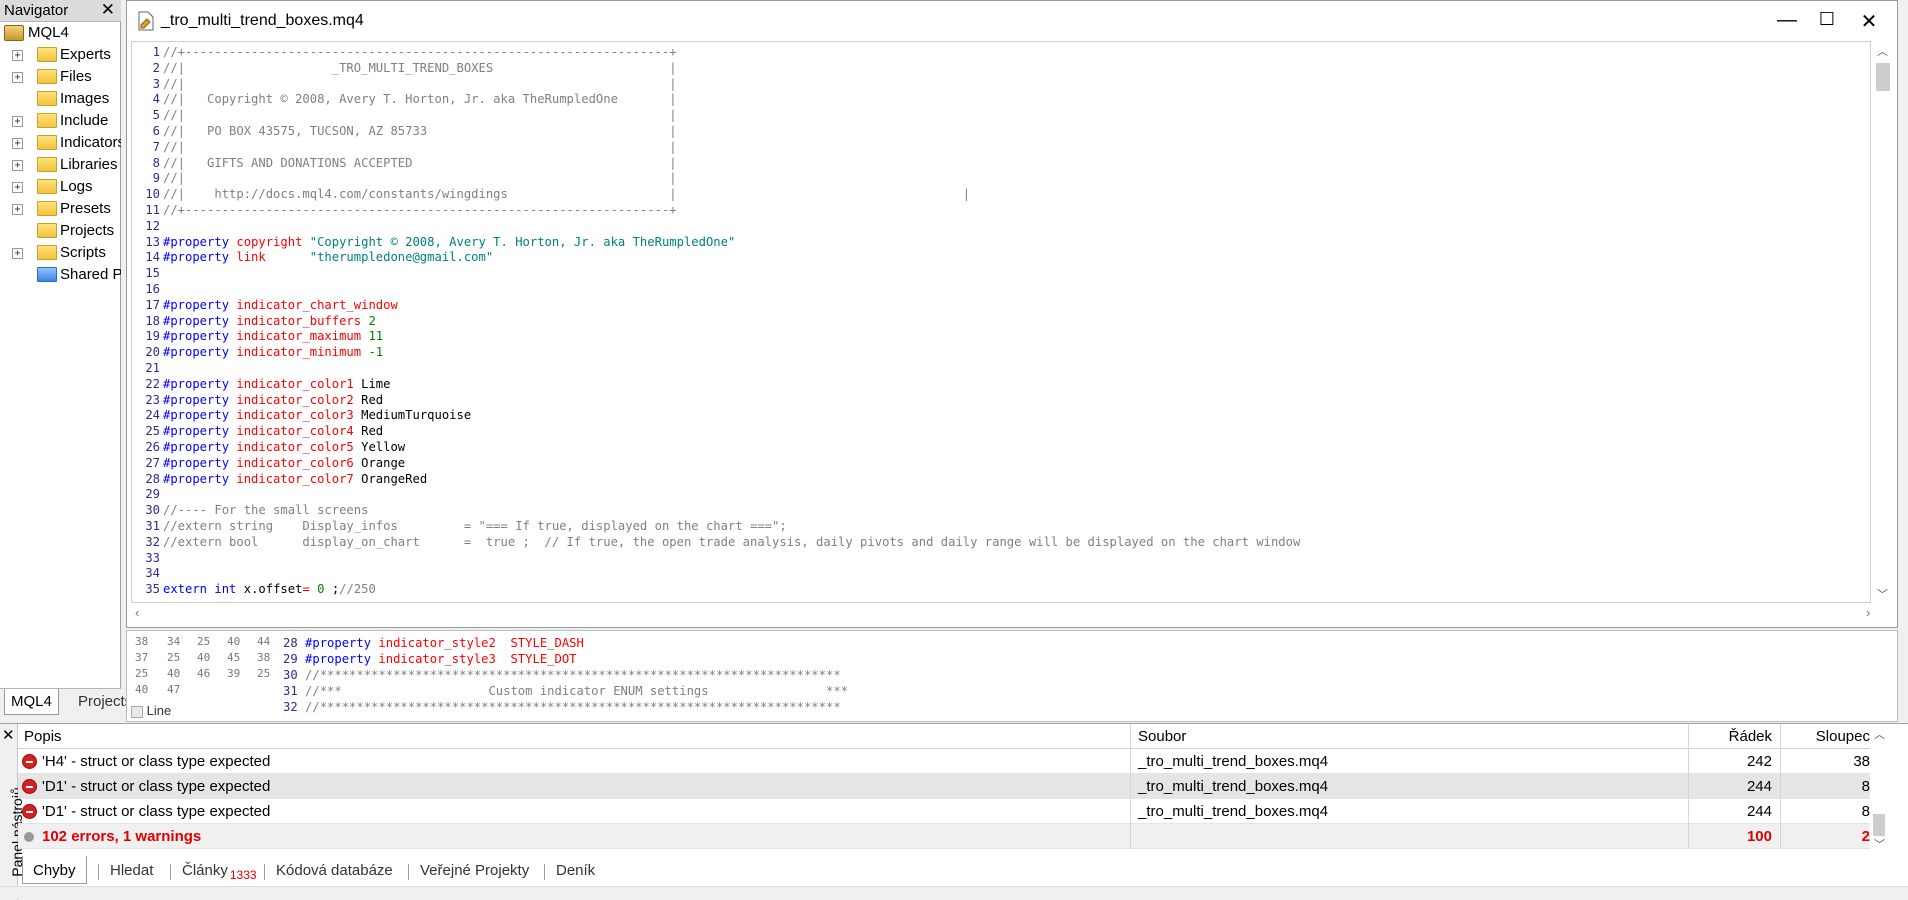 Image resolution: width=1908 pixels, height=900 pixels. Describe the element at coordinates (401, 257) in the screenshot. I see `code-token: "therumpledone@gmail.com"` at that location.